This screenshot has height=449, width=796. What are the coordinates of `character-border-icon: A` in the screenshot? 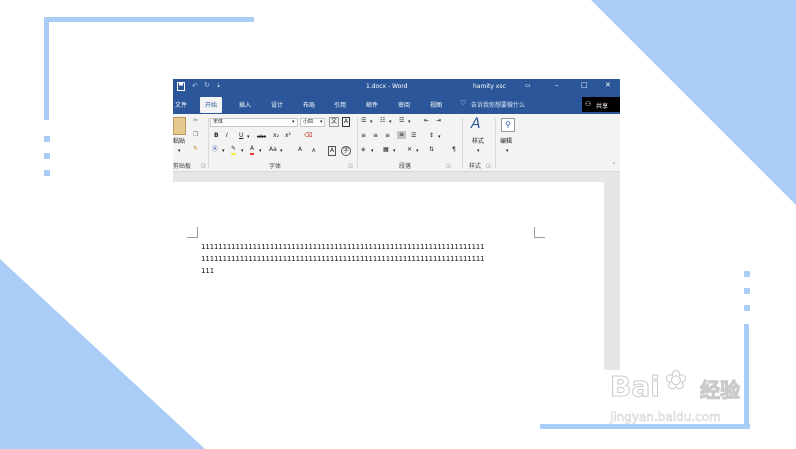 It's located at (346, 122).